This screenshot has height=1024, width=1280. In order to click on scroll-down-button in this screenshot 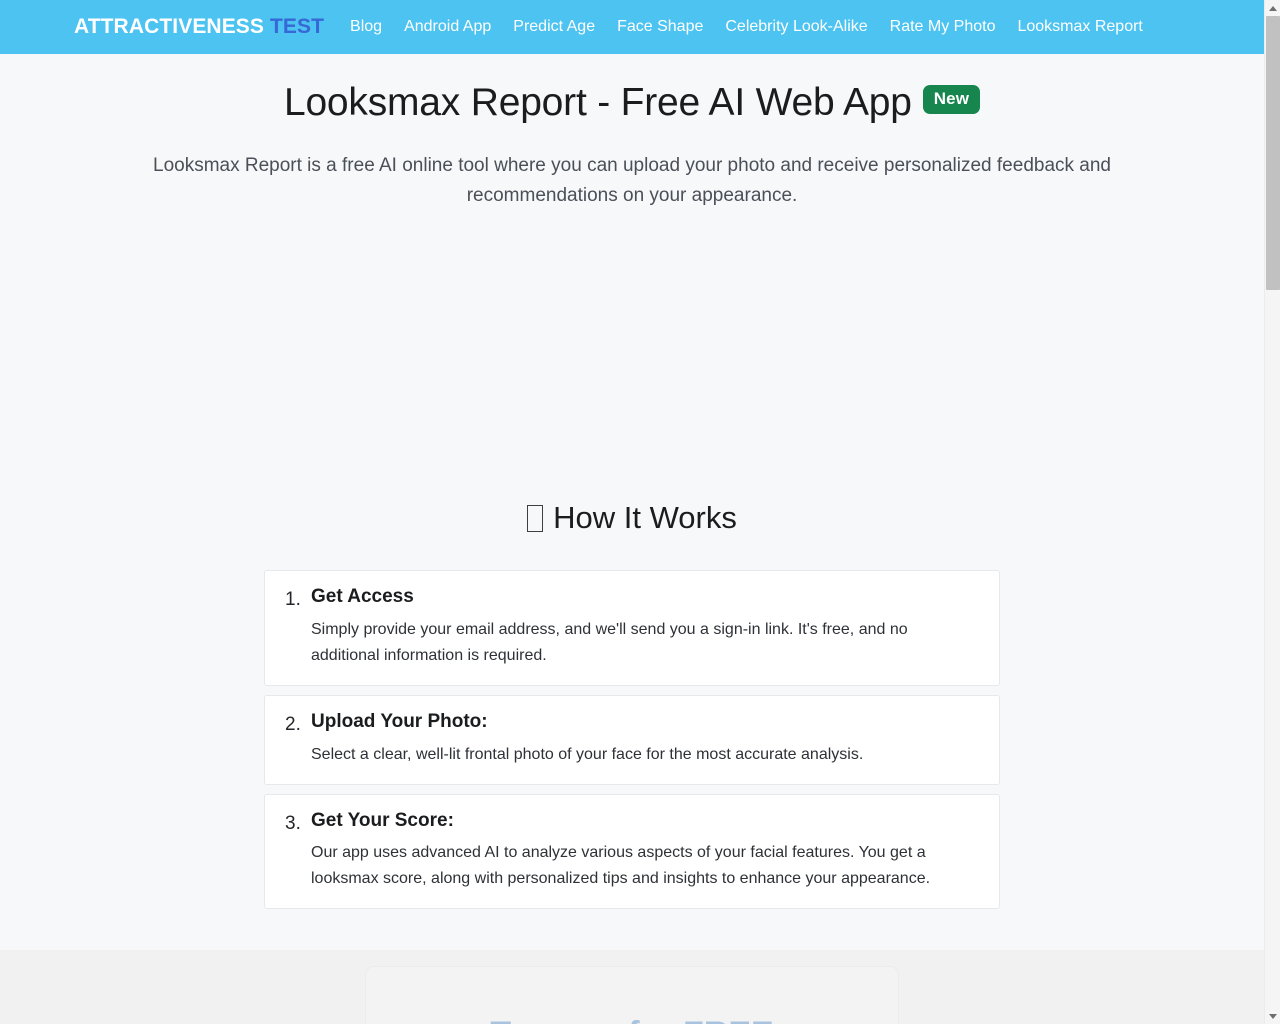, I will do `click(1272, 1016)`.